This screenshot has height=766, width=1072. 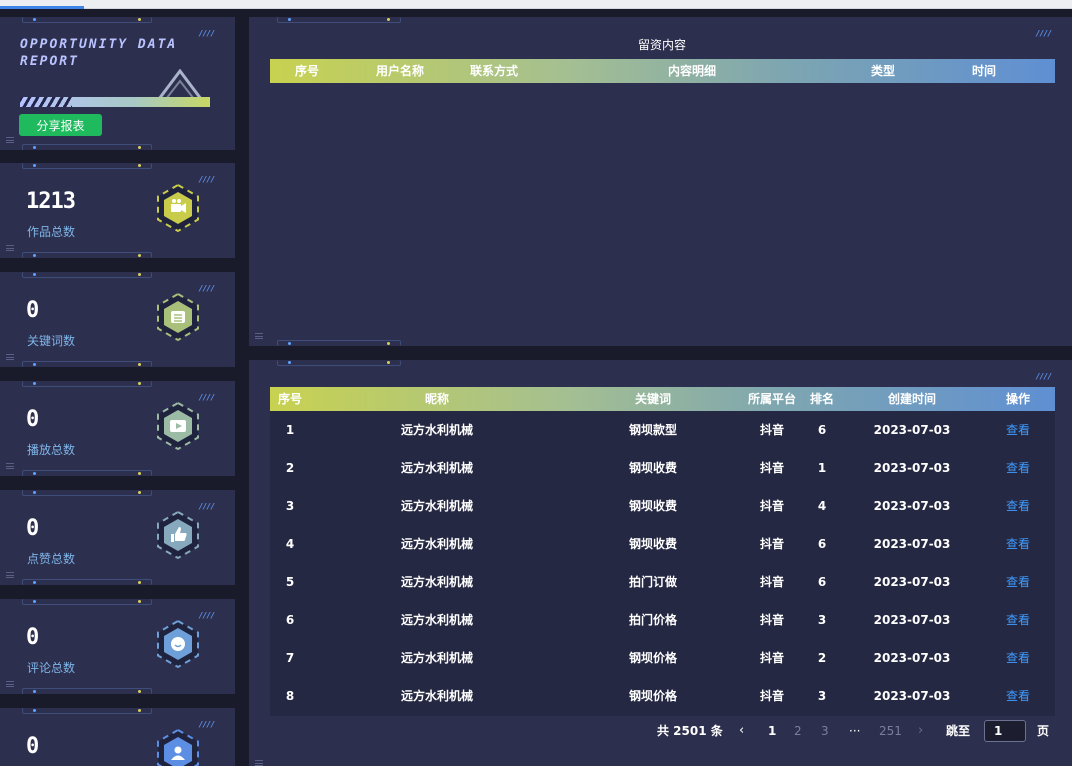 I want to click on stat-card: ////0 评论总数, so click(x=117, y=646).